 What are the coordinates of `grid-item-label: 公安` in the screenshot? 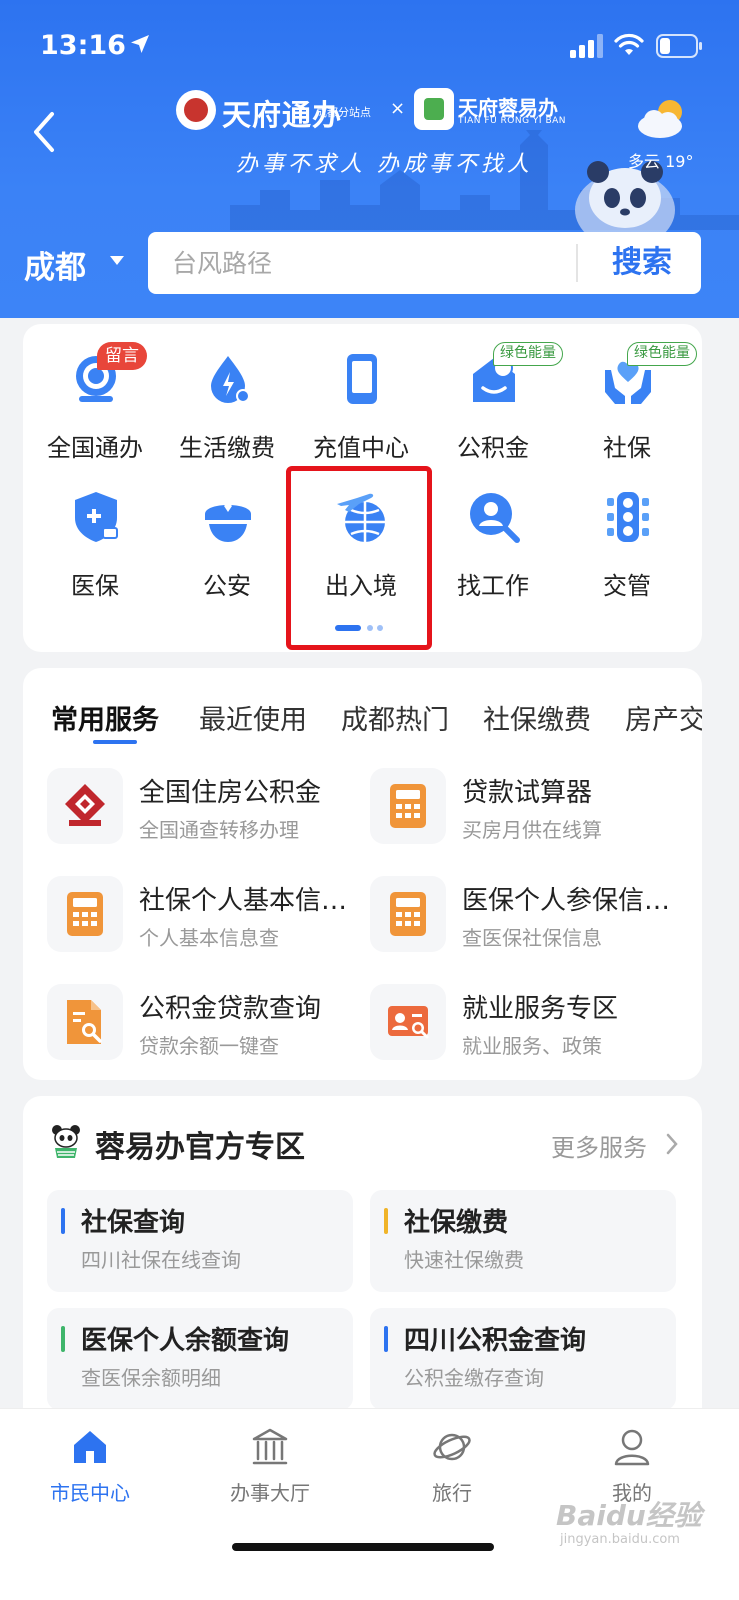 It's located at (227, 586).